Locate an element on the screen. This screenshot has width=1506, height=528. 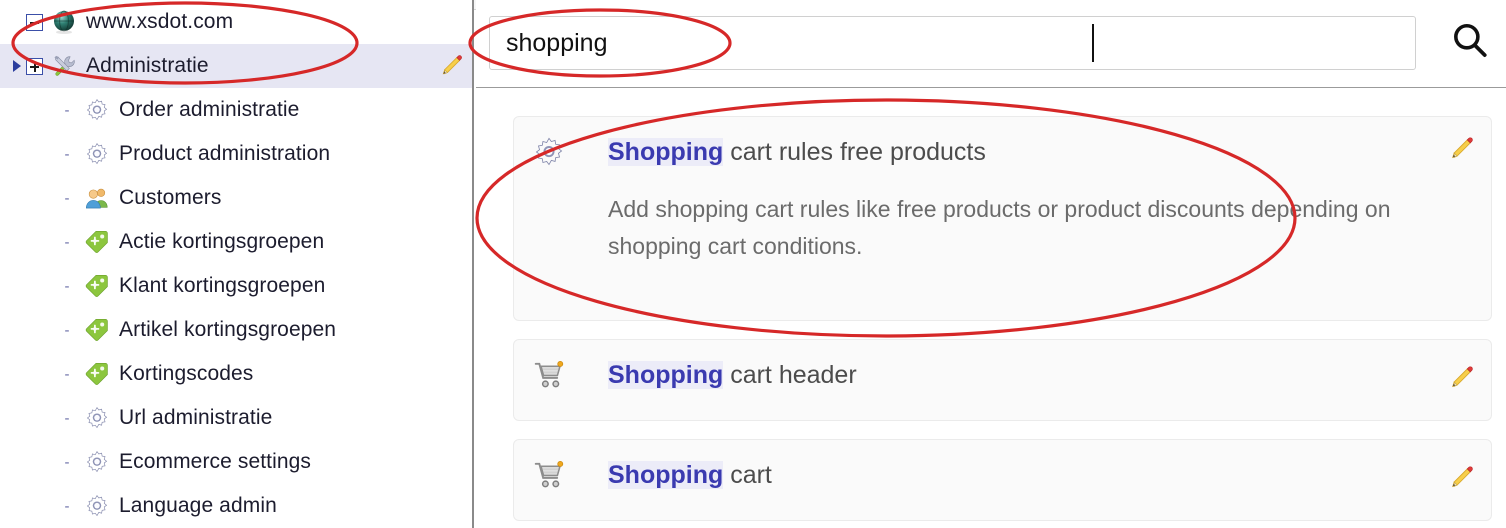
result-title: Shopping cart rules free products is located at coordinates (797, 152).